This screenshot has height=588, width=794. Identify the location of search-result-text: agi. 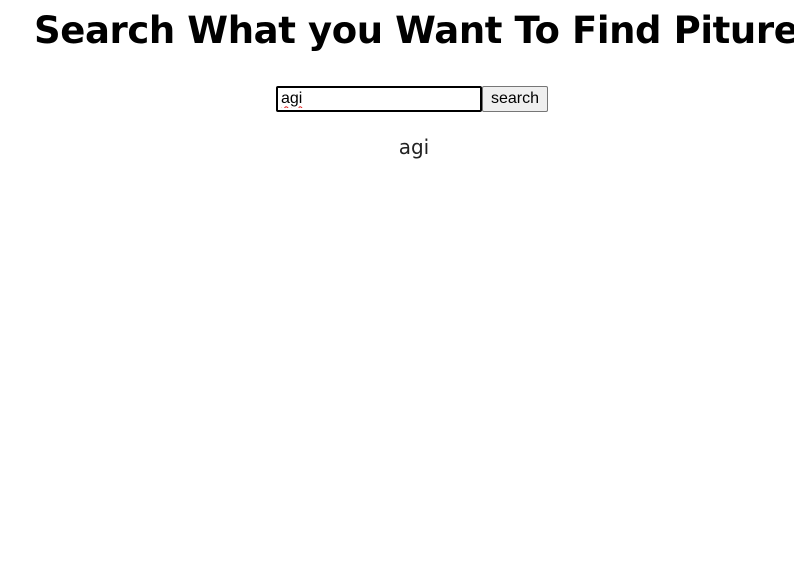
(414, 147).